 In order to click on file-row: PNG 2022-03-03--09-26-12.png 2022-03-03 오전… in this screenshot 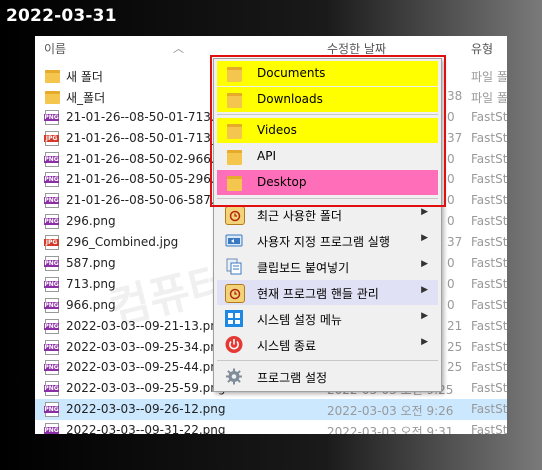, I will do `click(271, 410)`.